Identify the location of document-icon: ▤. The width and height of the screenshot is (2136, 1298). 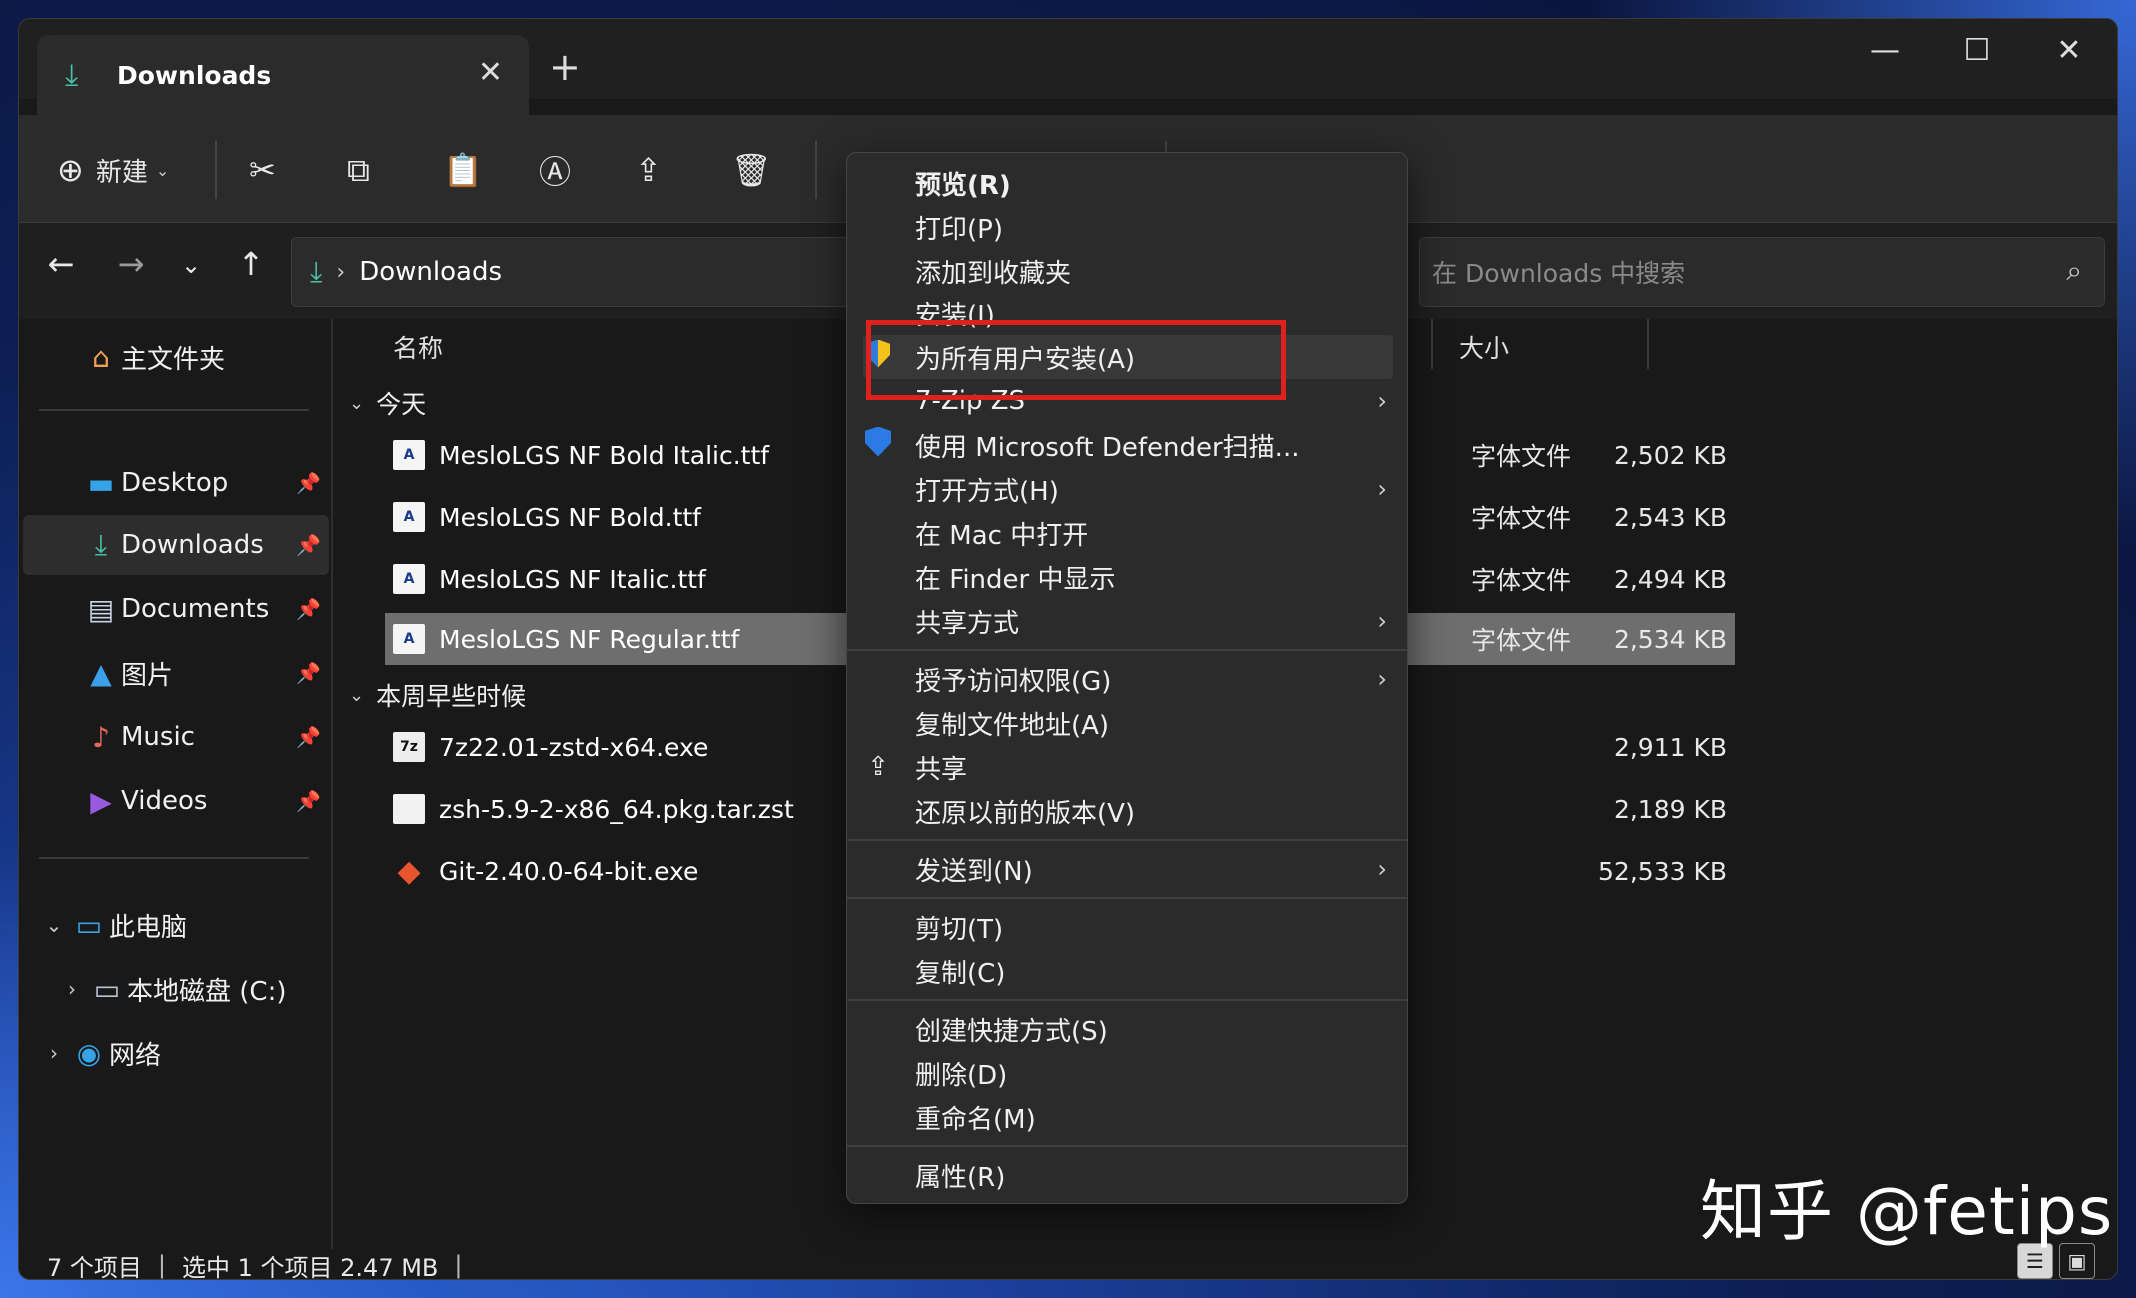
(101, 609).